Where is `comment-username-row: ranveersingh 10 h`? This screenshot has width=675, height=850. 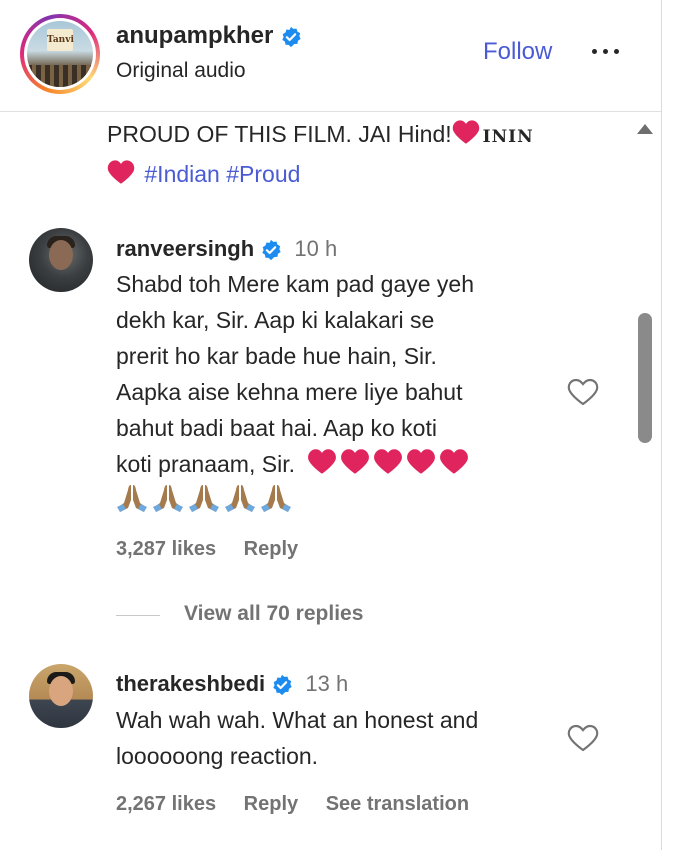 comment-username-row: ranveersingh 10 h is located at coordinates (226, 249).